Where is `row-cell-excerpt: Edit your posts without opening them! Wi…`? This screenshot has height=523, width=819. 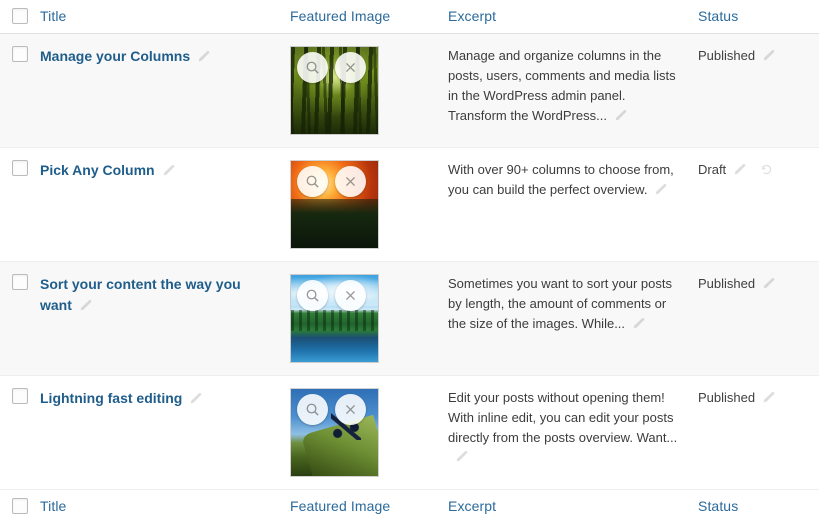
row-cell-excerpt: Edit your posts without opening them! Wi… is located at coordinates (573, 433).